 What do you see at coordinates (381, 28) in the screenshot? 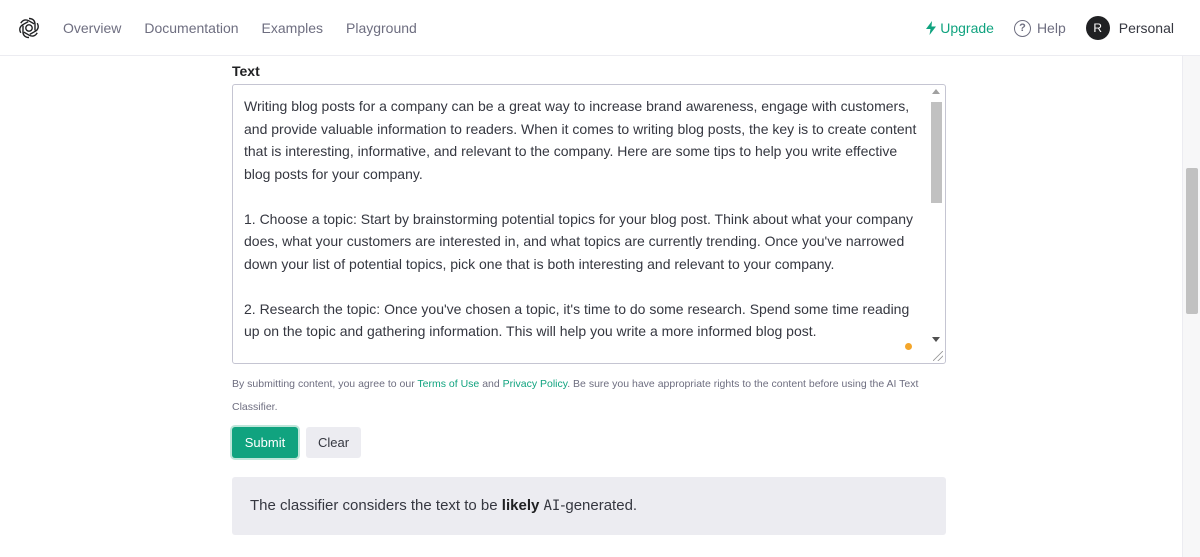
I see `nav-playground-link: Playground` at bounding box center [381, 28].